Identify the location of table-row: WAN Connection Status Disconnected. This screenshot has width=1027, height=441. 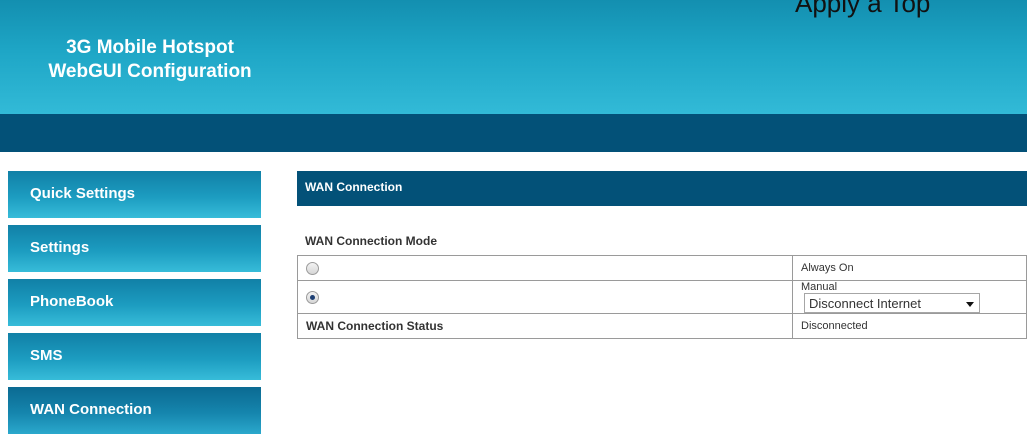
(662, 326).